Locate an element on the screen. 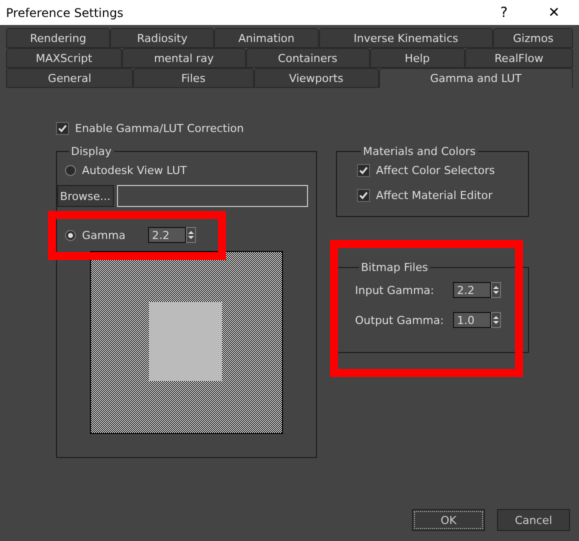  lut-path-field is located at coordinates (212, 196).